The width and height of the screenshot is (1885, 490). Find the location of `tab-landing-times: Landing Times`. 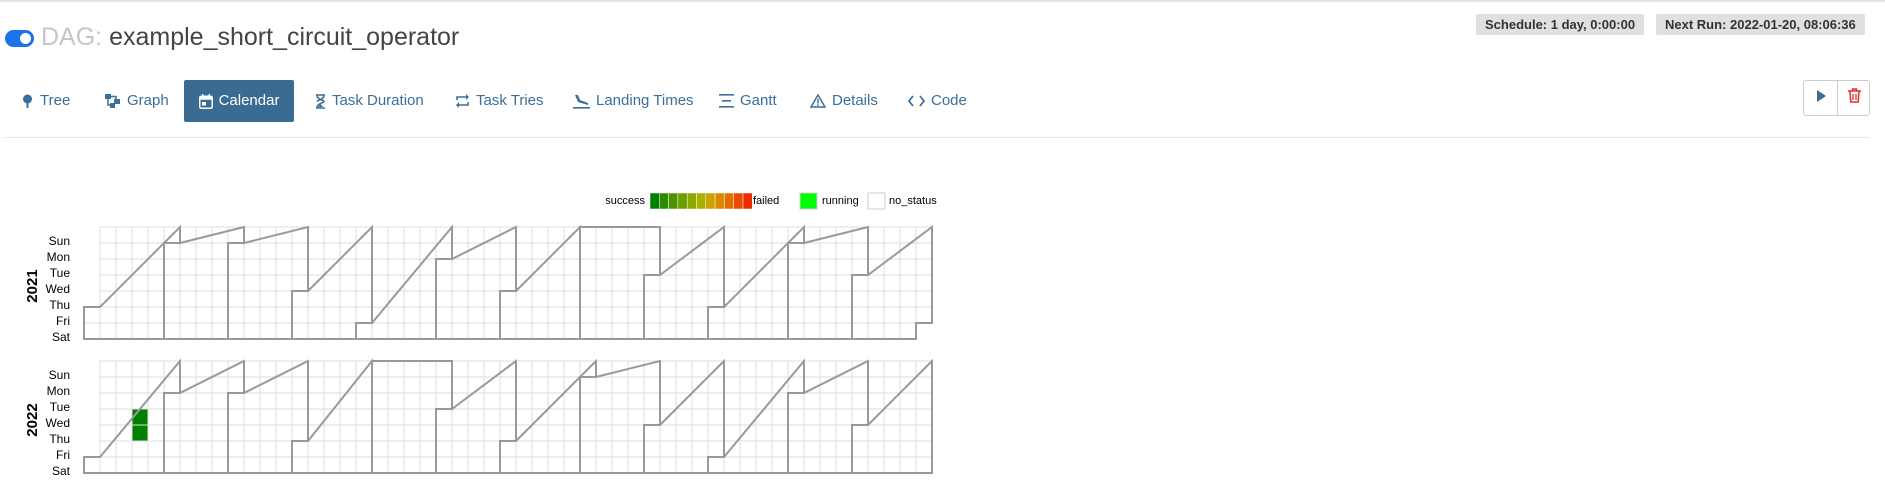

tab-landing-times: Landing Times is located at coordinates (633, 101).